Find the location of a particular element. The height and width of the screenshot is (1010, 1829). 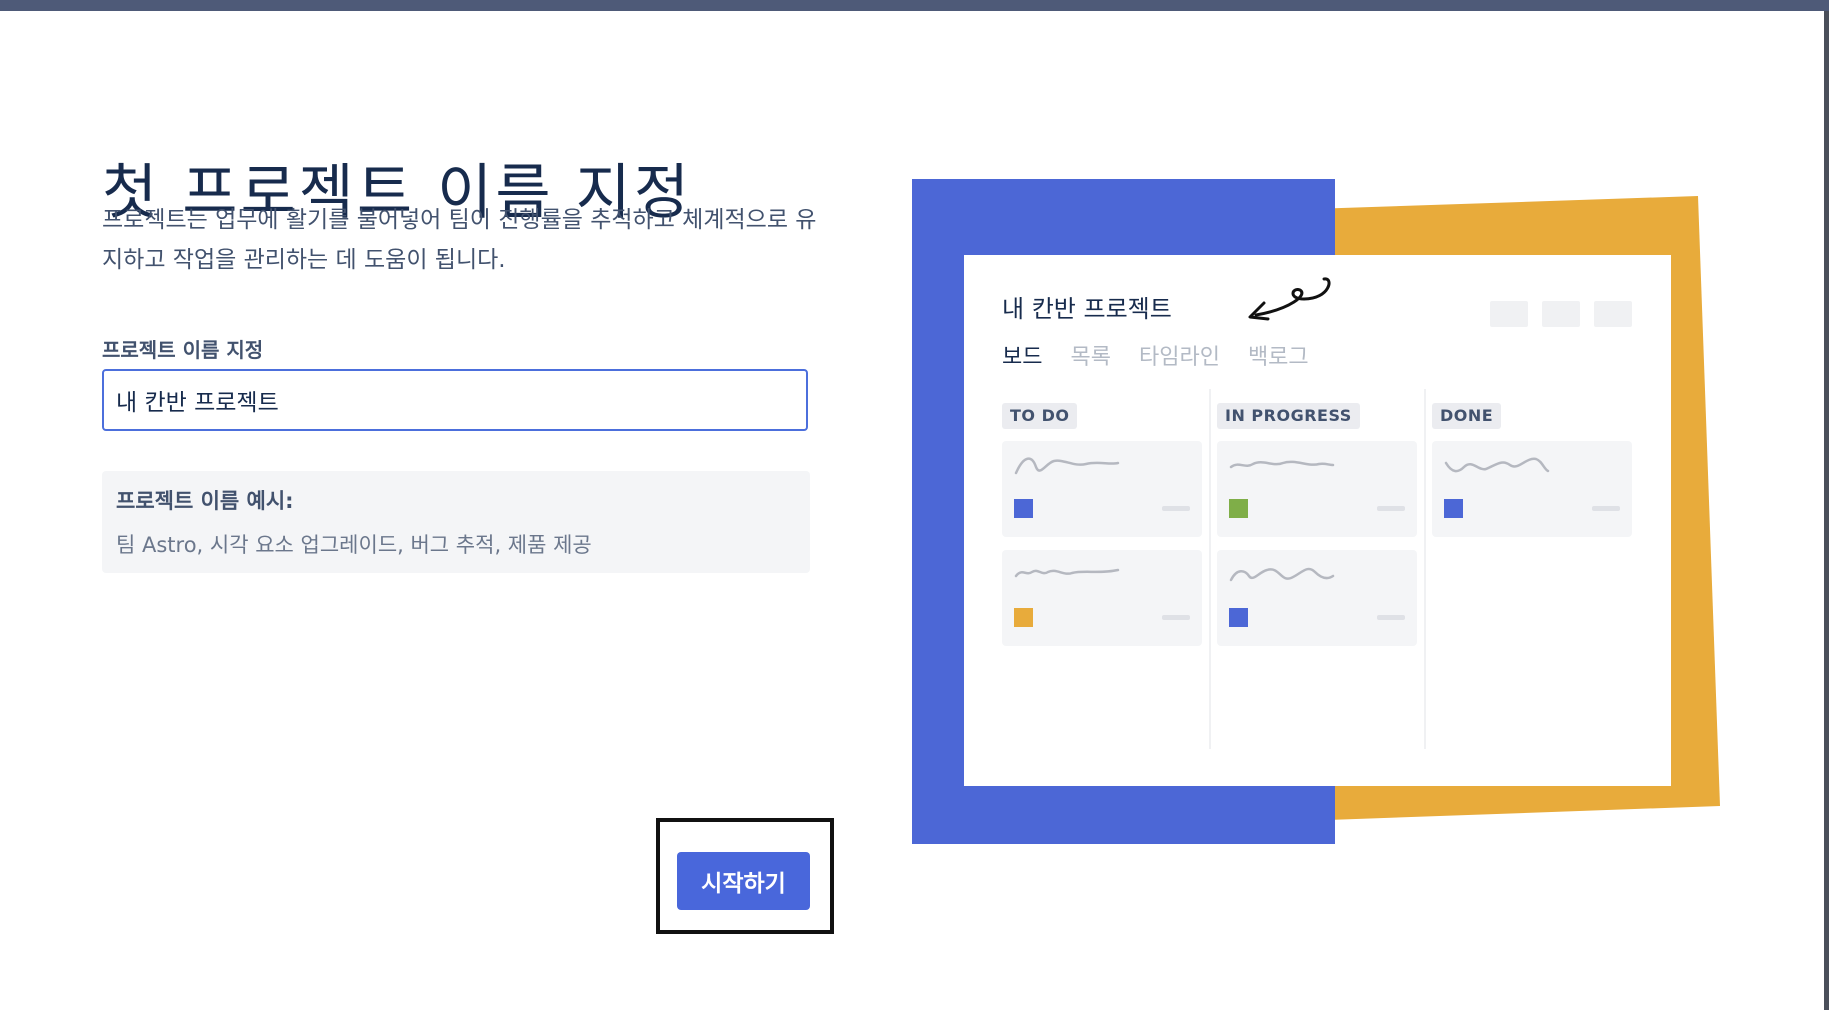

arrow-doodle-icon is located at coordinates (1289, 299).